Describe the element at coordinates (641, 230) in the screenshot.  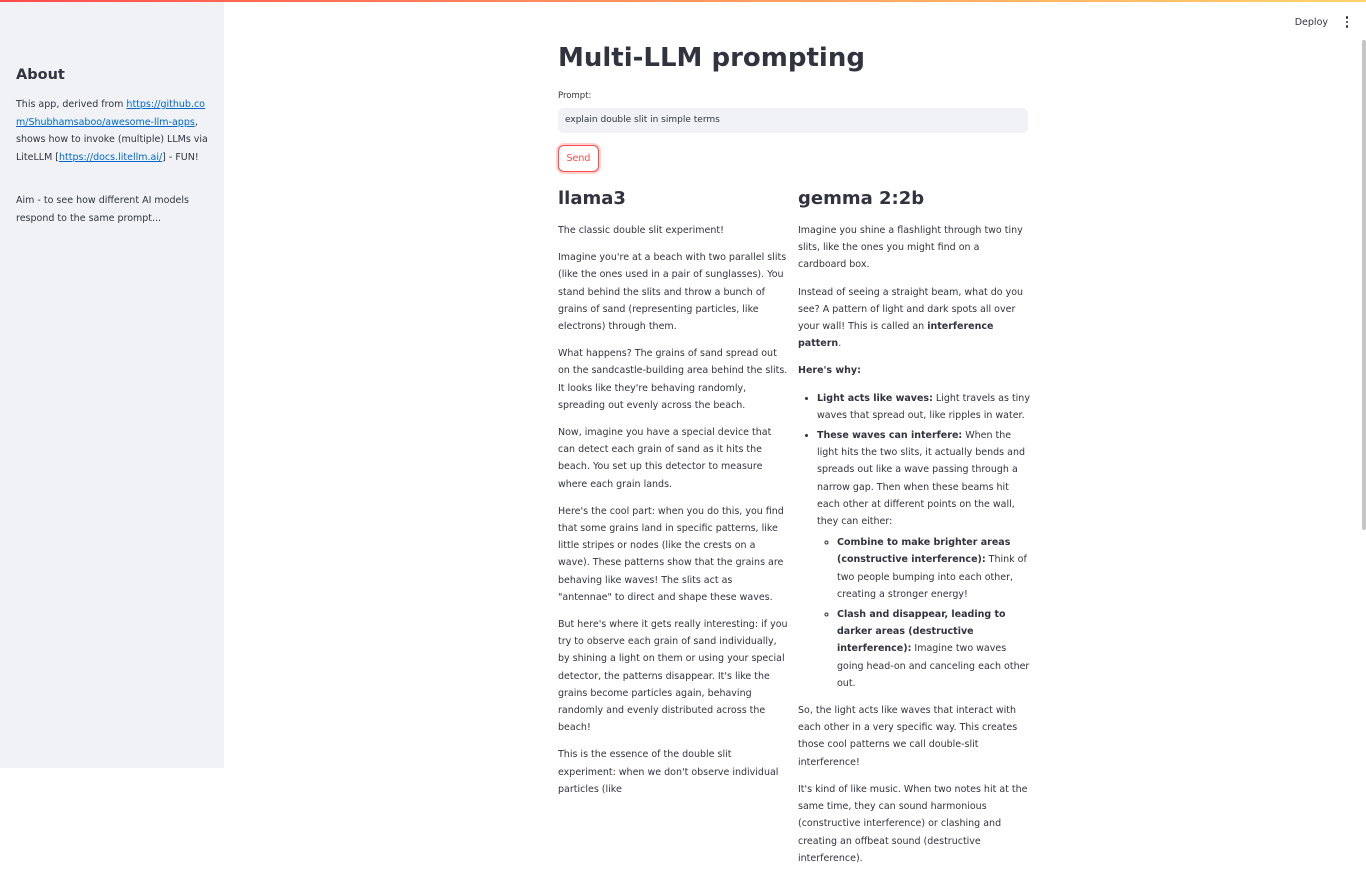
I see `llama3-paragraph: The classic double slit experiment!` at that location.